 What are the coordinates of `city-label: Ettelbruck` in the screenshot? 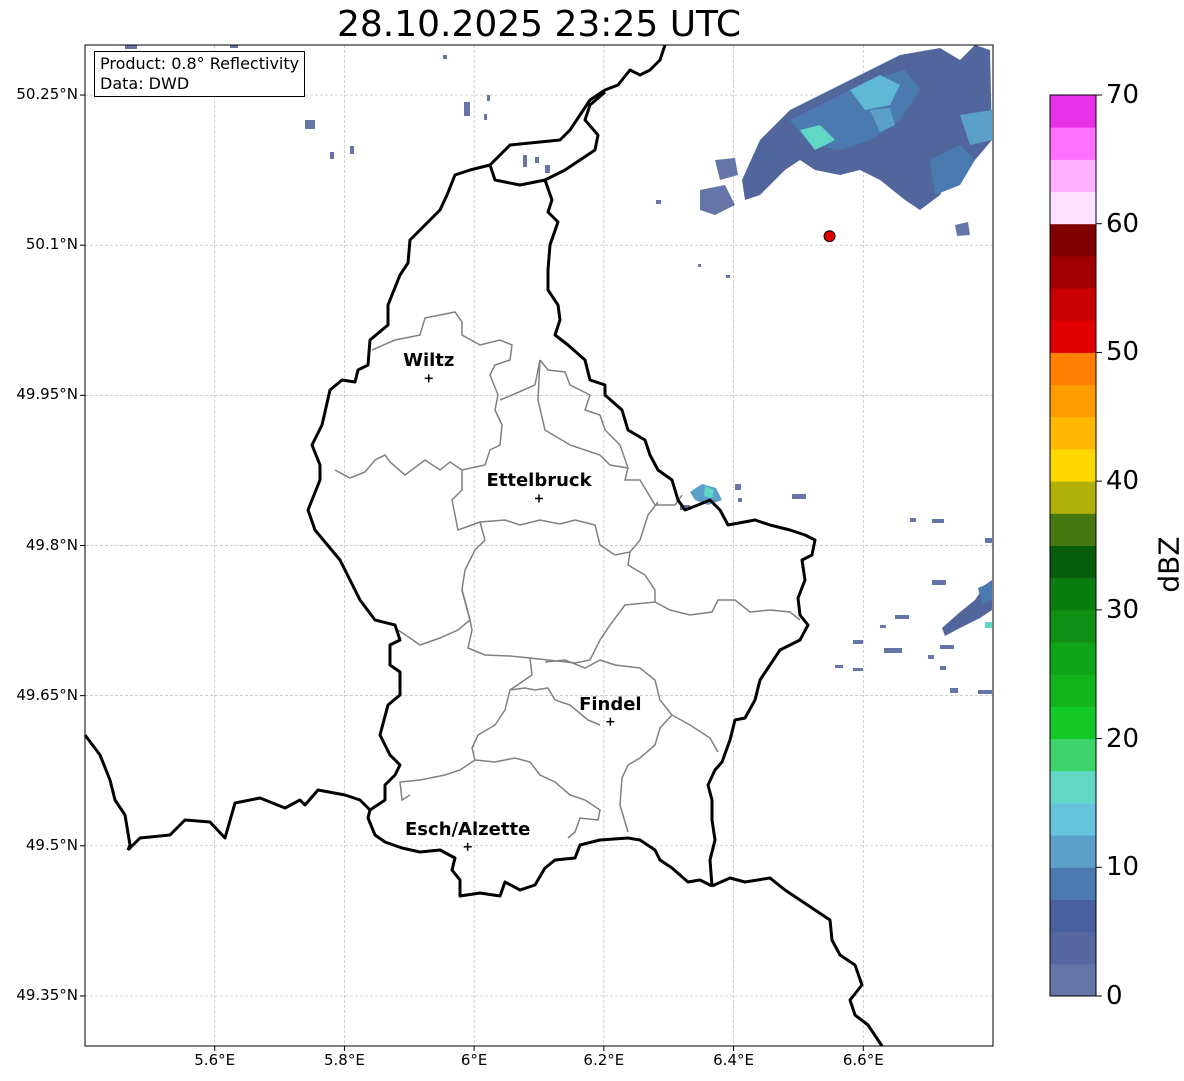 It's located at (539, 481).